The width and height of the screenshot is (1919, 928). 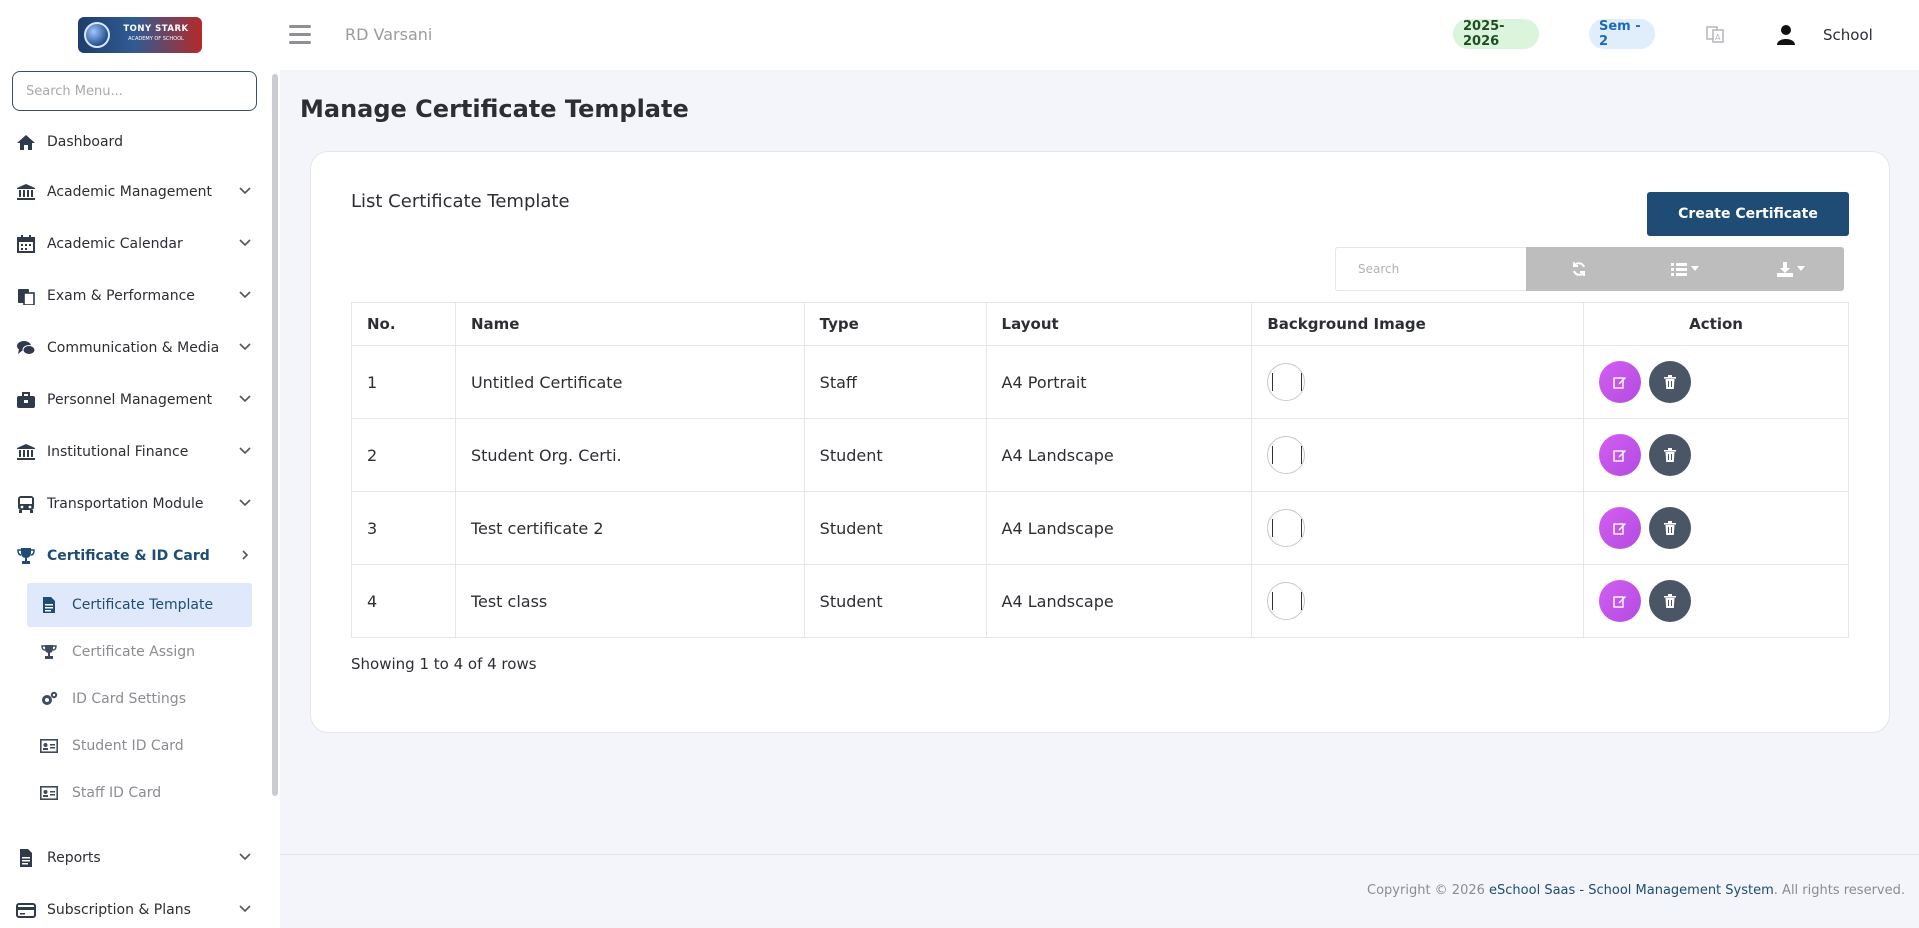 I want to click on briefcase-icon, so click(x=26, y=400).